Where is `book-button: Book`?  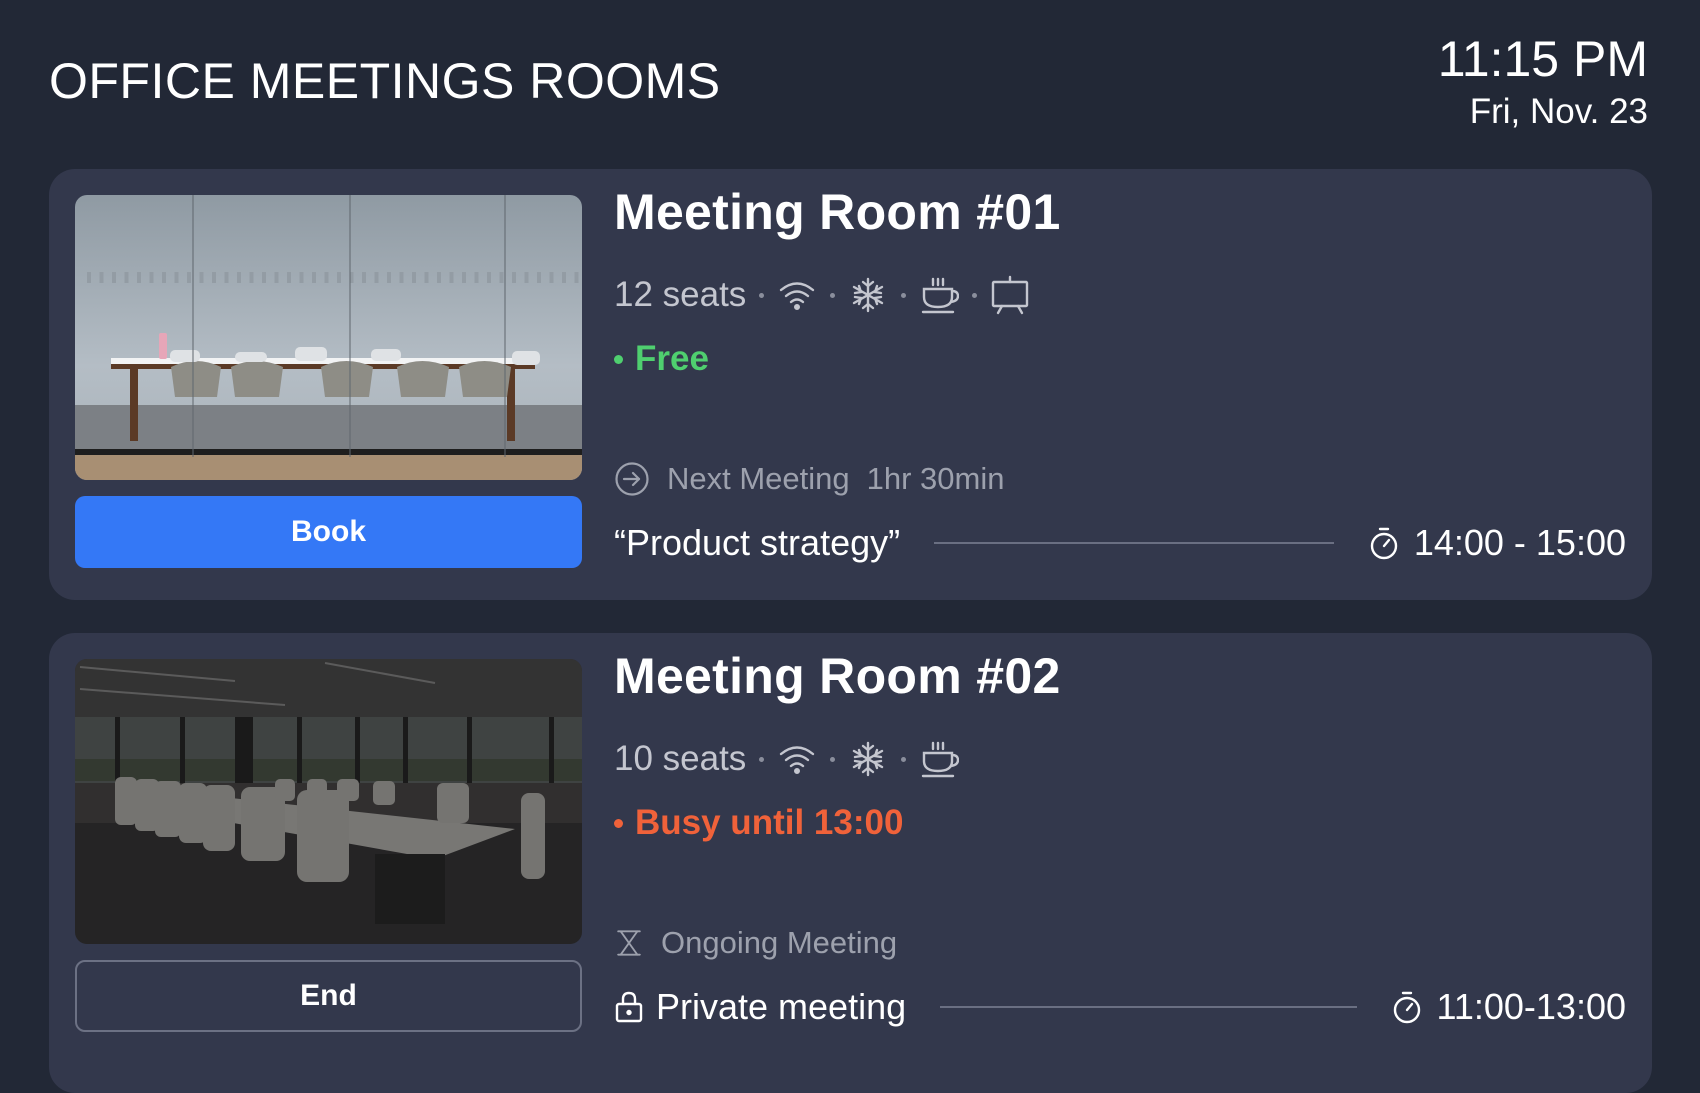
book-button: Book is located at coordinates (328, 532).